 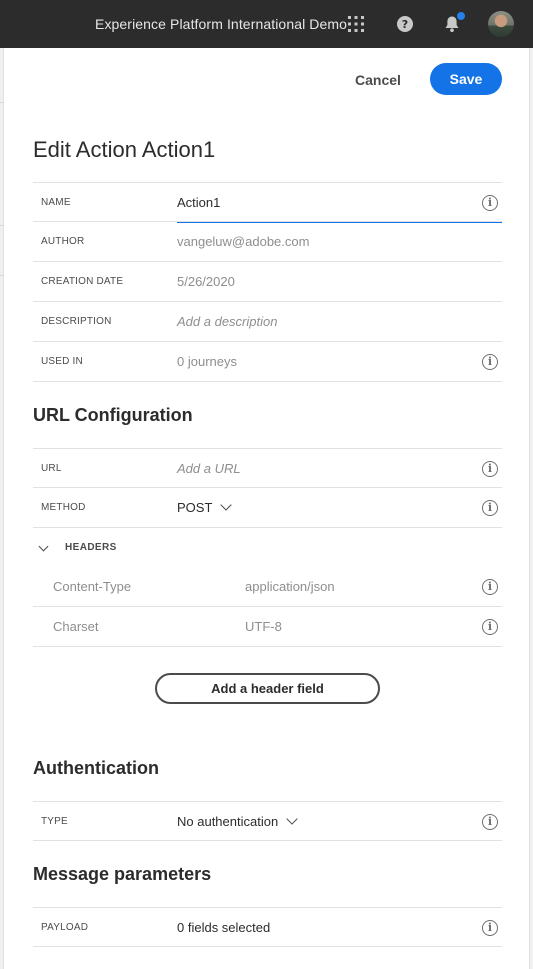 I want to click on author-row: AUTHOR vangeluw@adobe.com, so click(x=267, y=242).